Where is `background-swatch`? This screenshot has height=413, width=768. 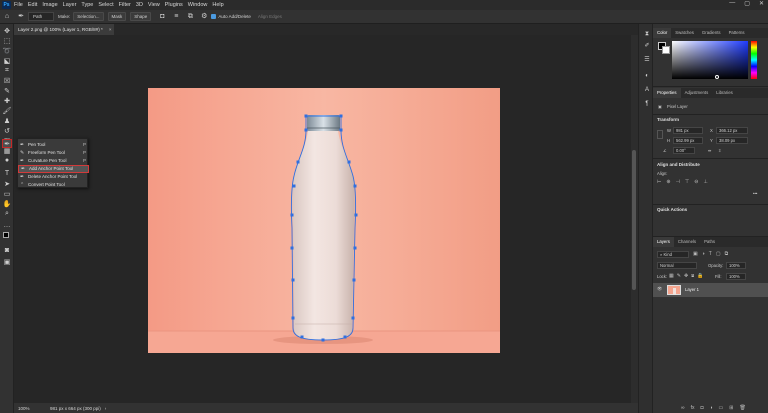 background-swatch is located at coordinates (666, 50).